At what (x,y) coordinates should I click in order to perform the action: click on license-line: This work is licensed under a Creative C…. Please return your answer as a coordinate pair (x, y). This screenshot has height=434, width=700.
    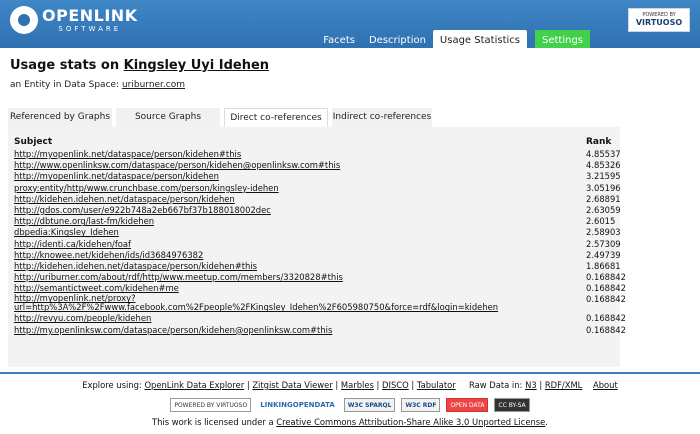
    Looking at the image, I should click on (350, 422).